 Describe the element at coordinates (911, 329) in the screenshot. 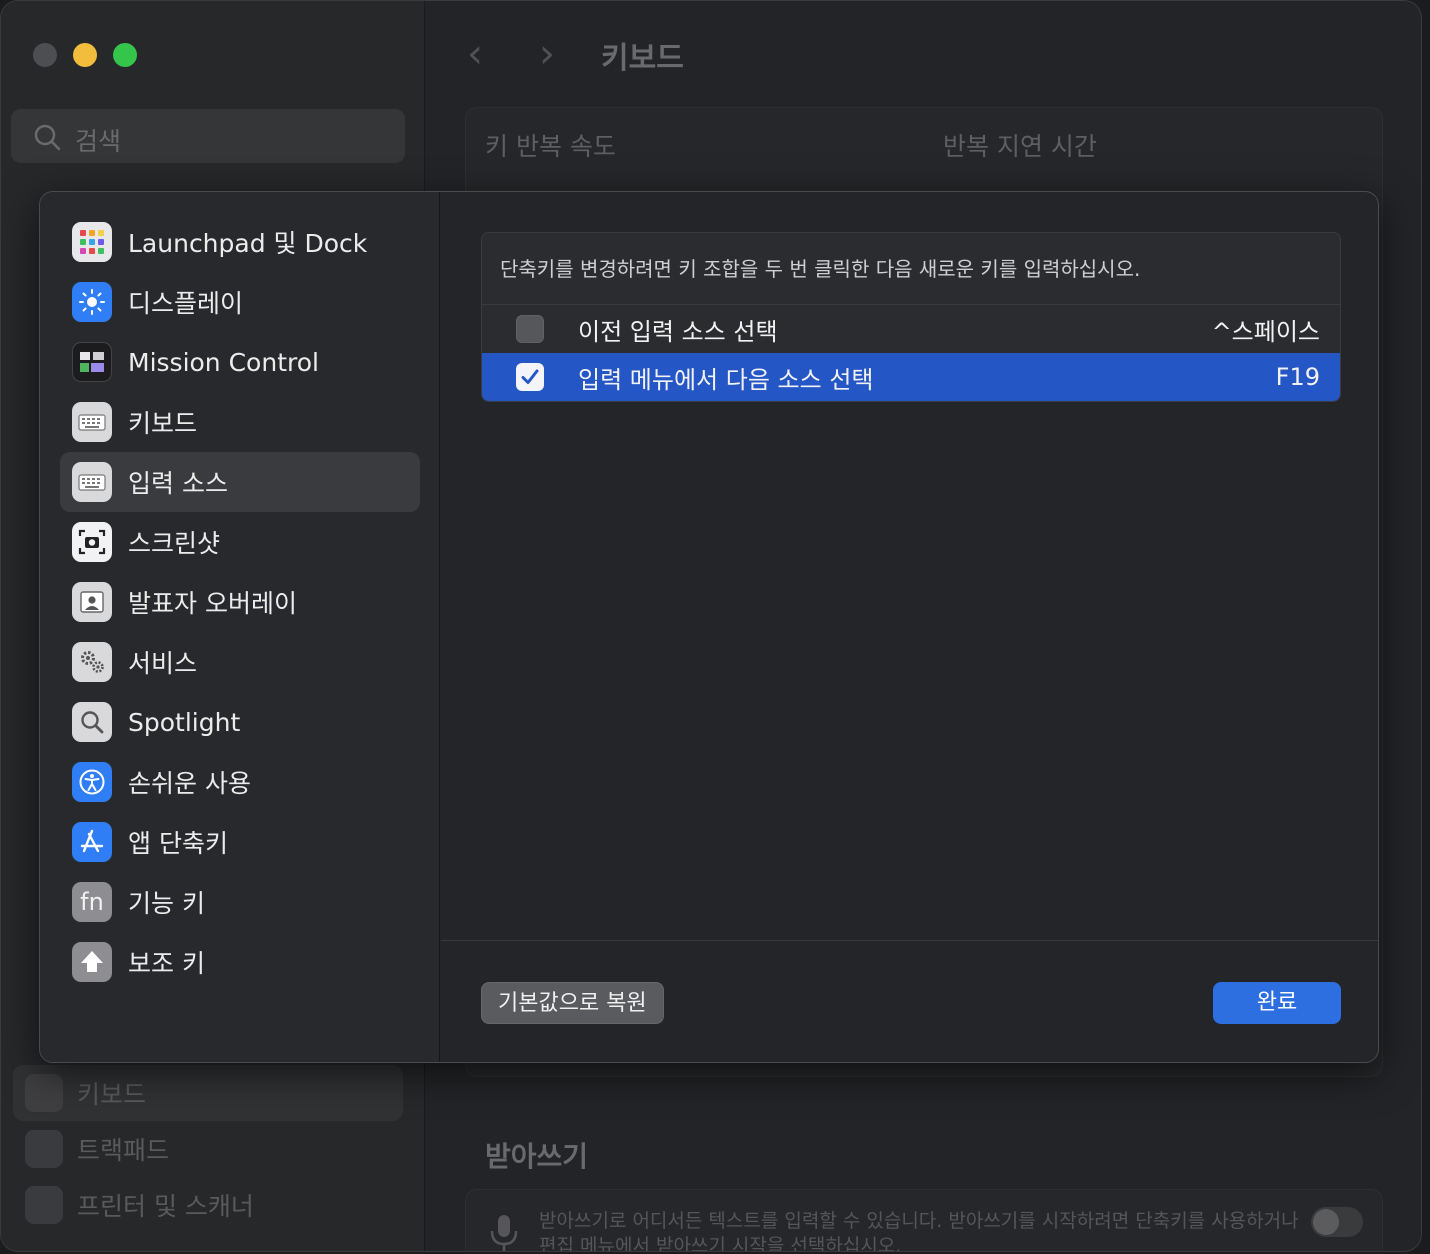

I see `shortcut-row-previous-source: 이전 입력 소스 선택 ^스페이스` at that location.